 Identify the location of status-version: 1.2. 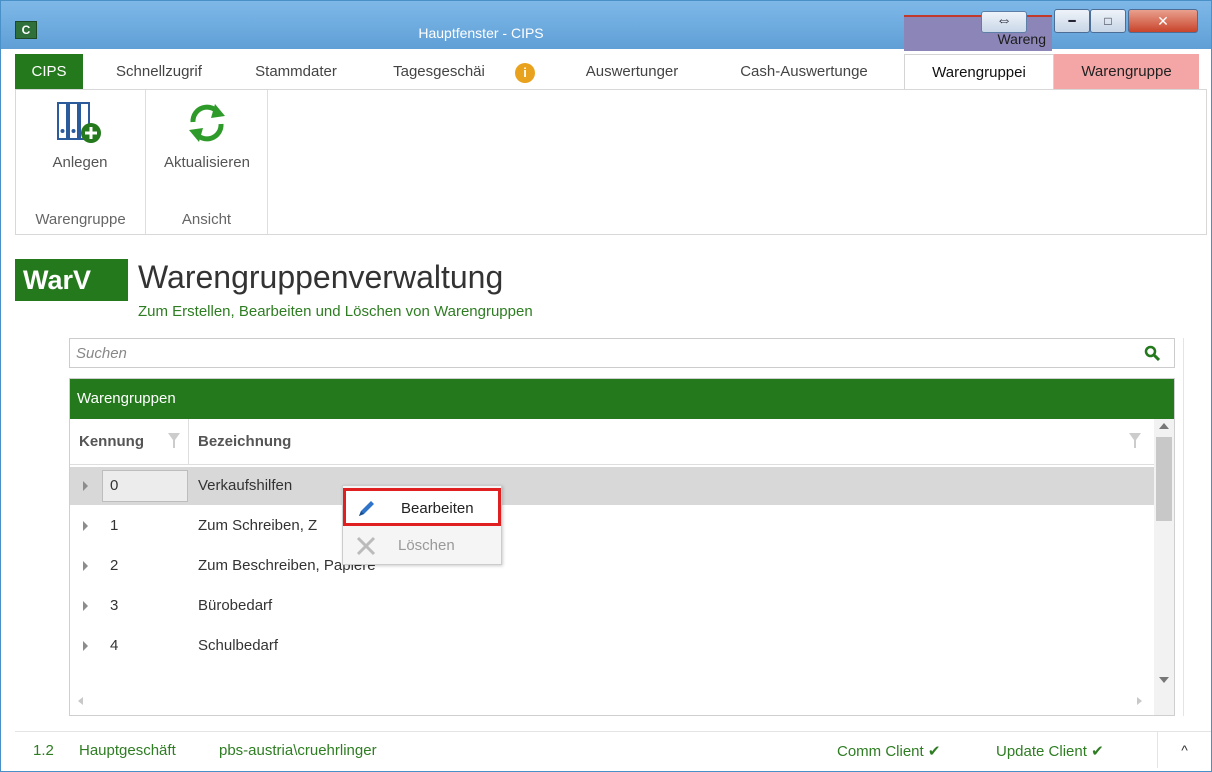
(43, 750).